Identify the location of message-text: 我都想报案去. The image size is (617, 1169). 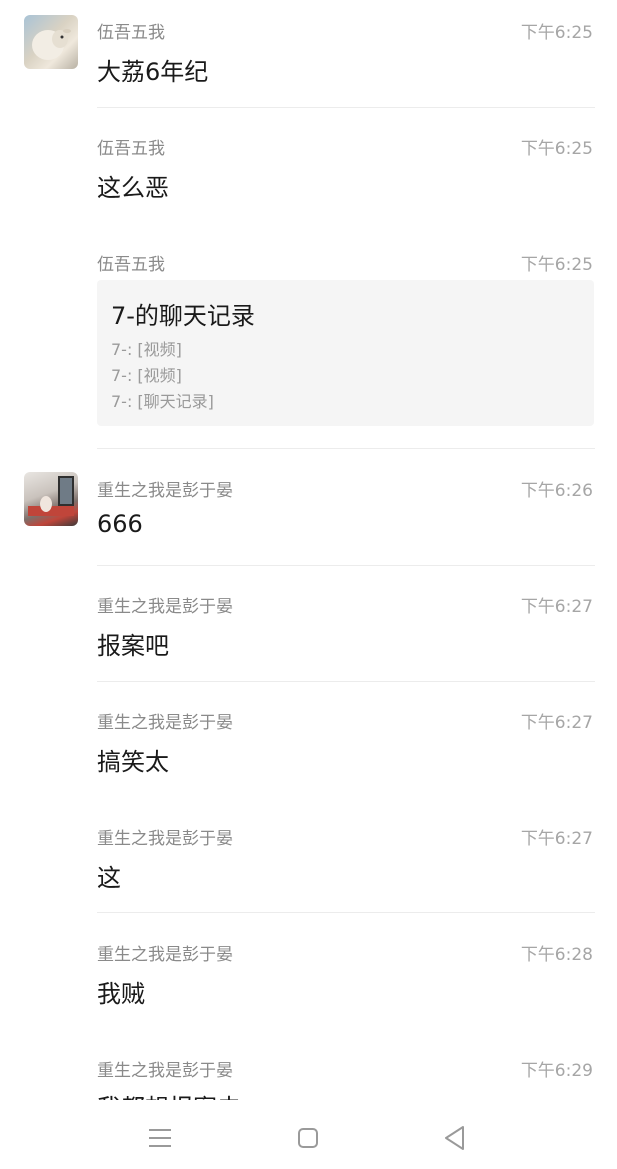
(169, 1094).